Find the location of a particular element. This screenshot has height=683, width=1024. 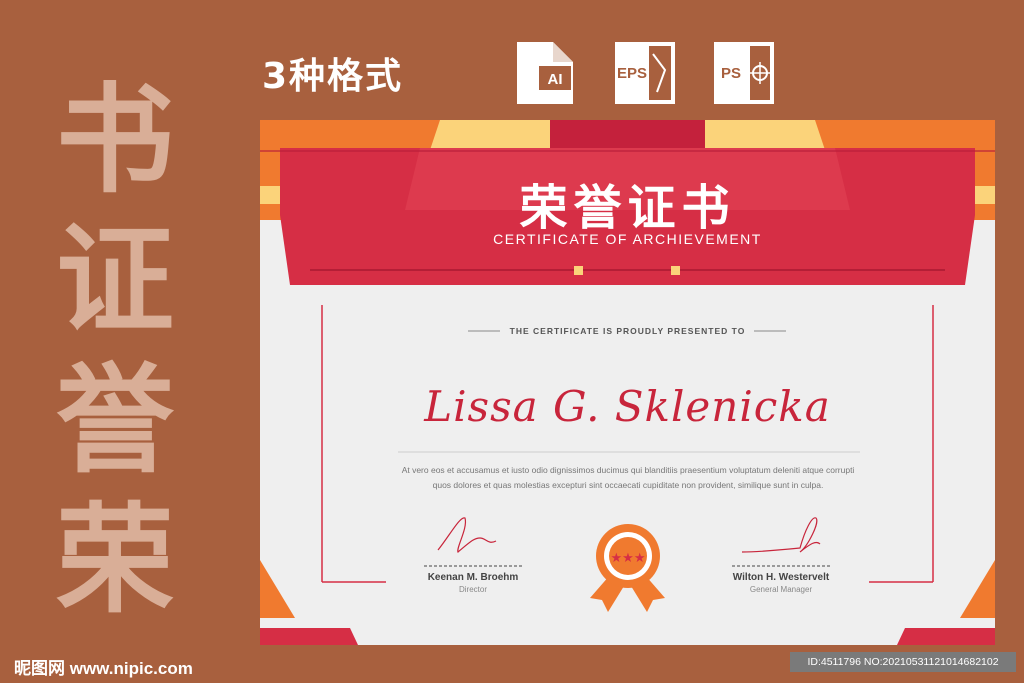

certificate-title: 荣誉证书 is located at coordinates (627, 208).